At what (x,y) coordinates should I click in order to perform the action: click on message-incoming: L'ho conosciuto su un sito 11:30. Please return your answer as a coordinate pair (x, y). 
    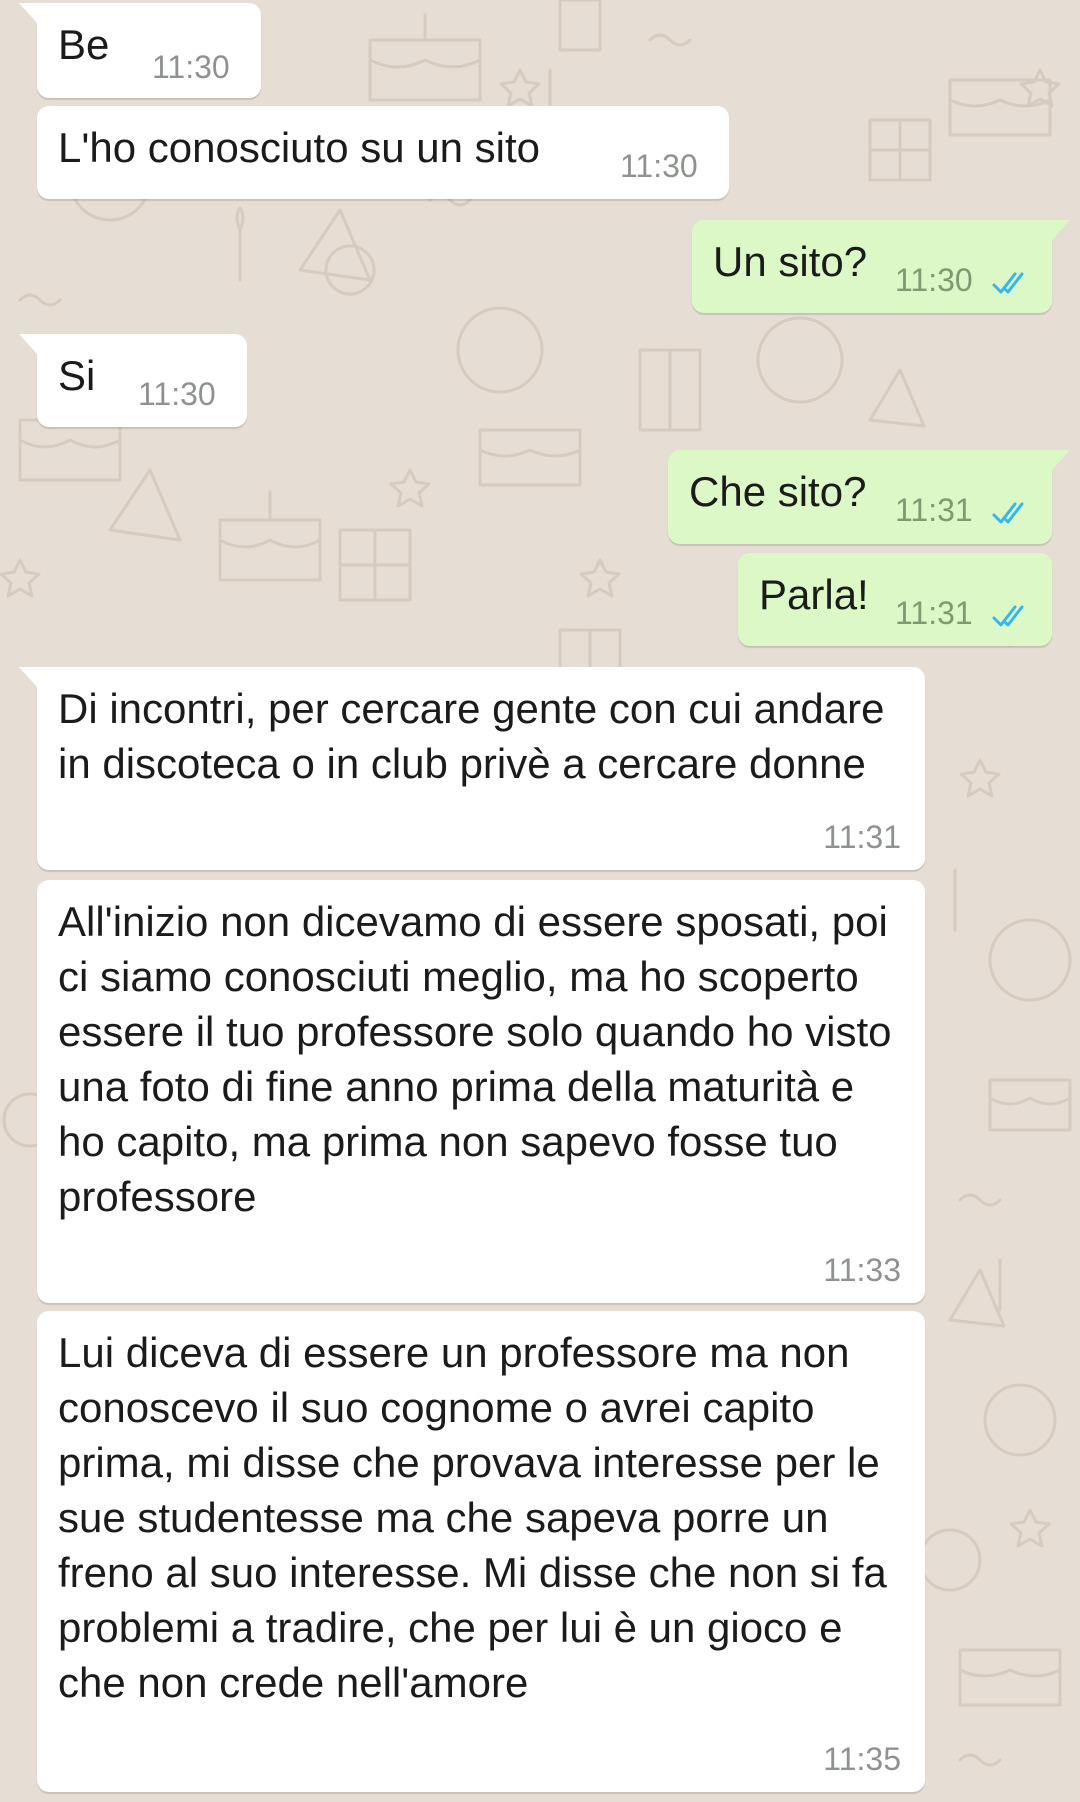
    Looking at the image, I should click on (383, 152).